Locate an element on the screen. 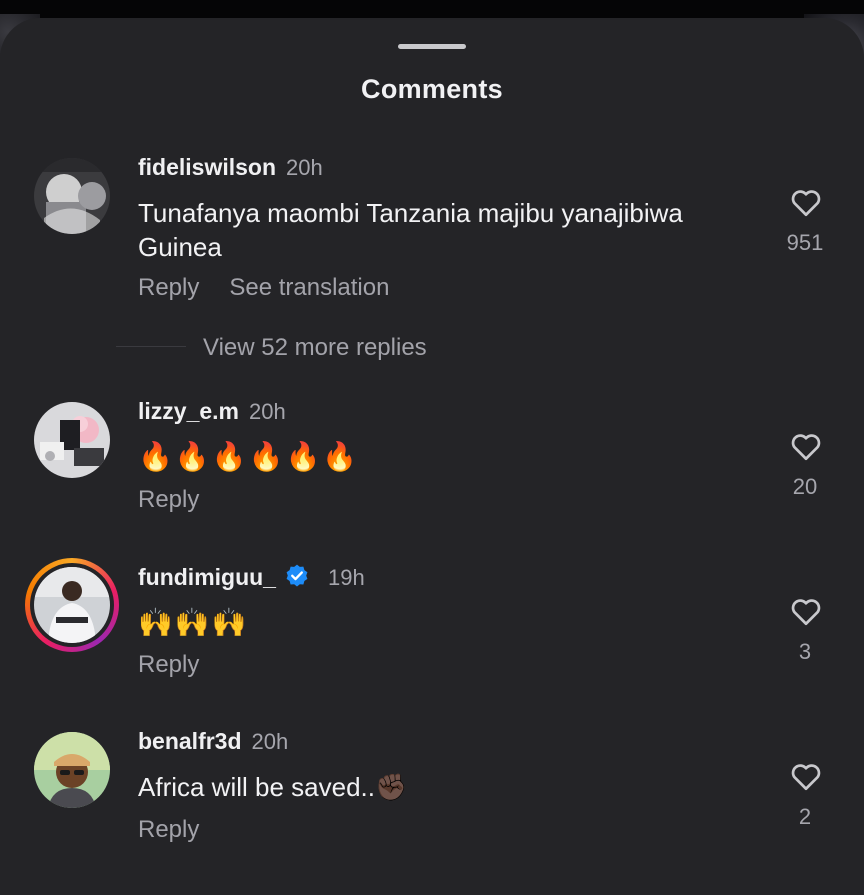 The height and width of the screenshot is (895, 864). comment-text: 🔥🔥🔥🔥🔥🔥 is located at coordinates (249, 456).